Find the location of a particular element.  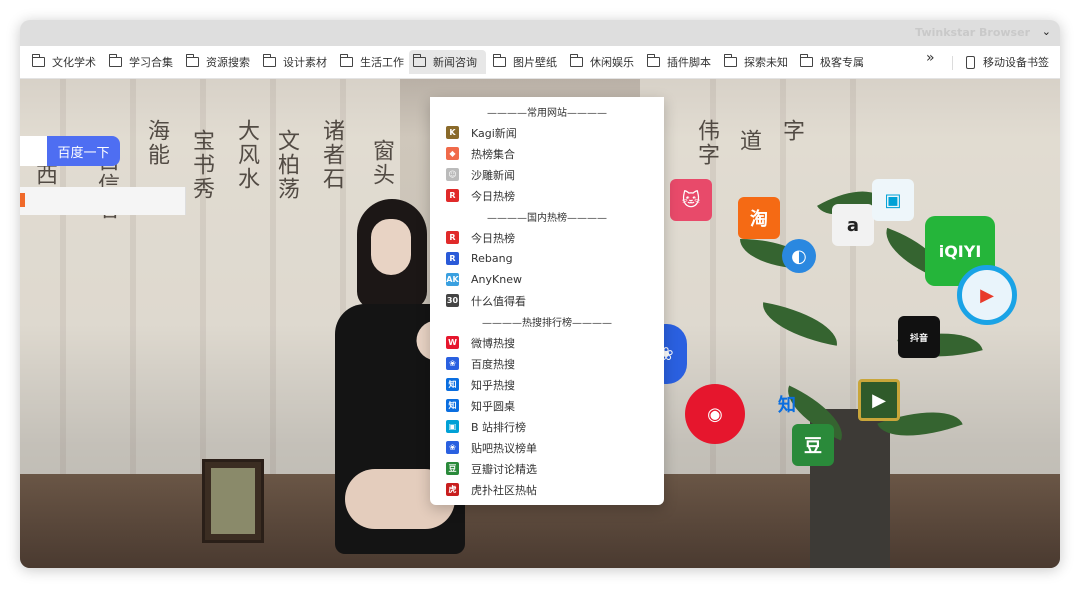

menu-item: 知知乎热搜 is located at coordinates (547, 384).